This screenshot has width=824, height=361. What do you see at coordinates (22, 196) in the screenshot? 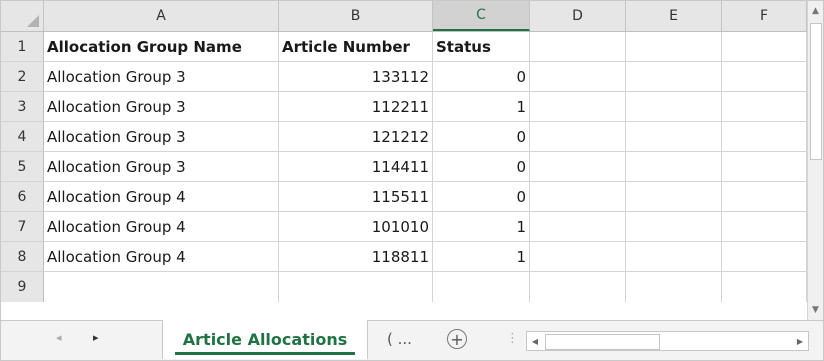
I see `row-header: 6` at bounding box center [22, 196].